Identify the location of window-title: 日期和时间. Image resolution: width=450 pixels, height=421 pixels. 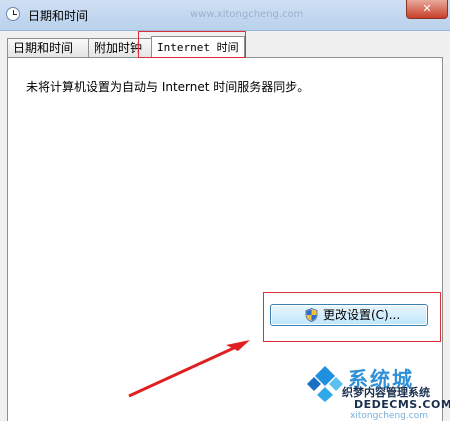
(58, 16).